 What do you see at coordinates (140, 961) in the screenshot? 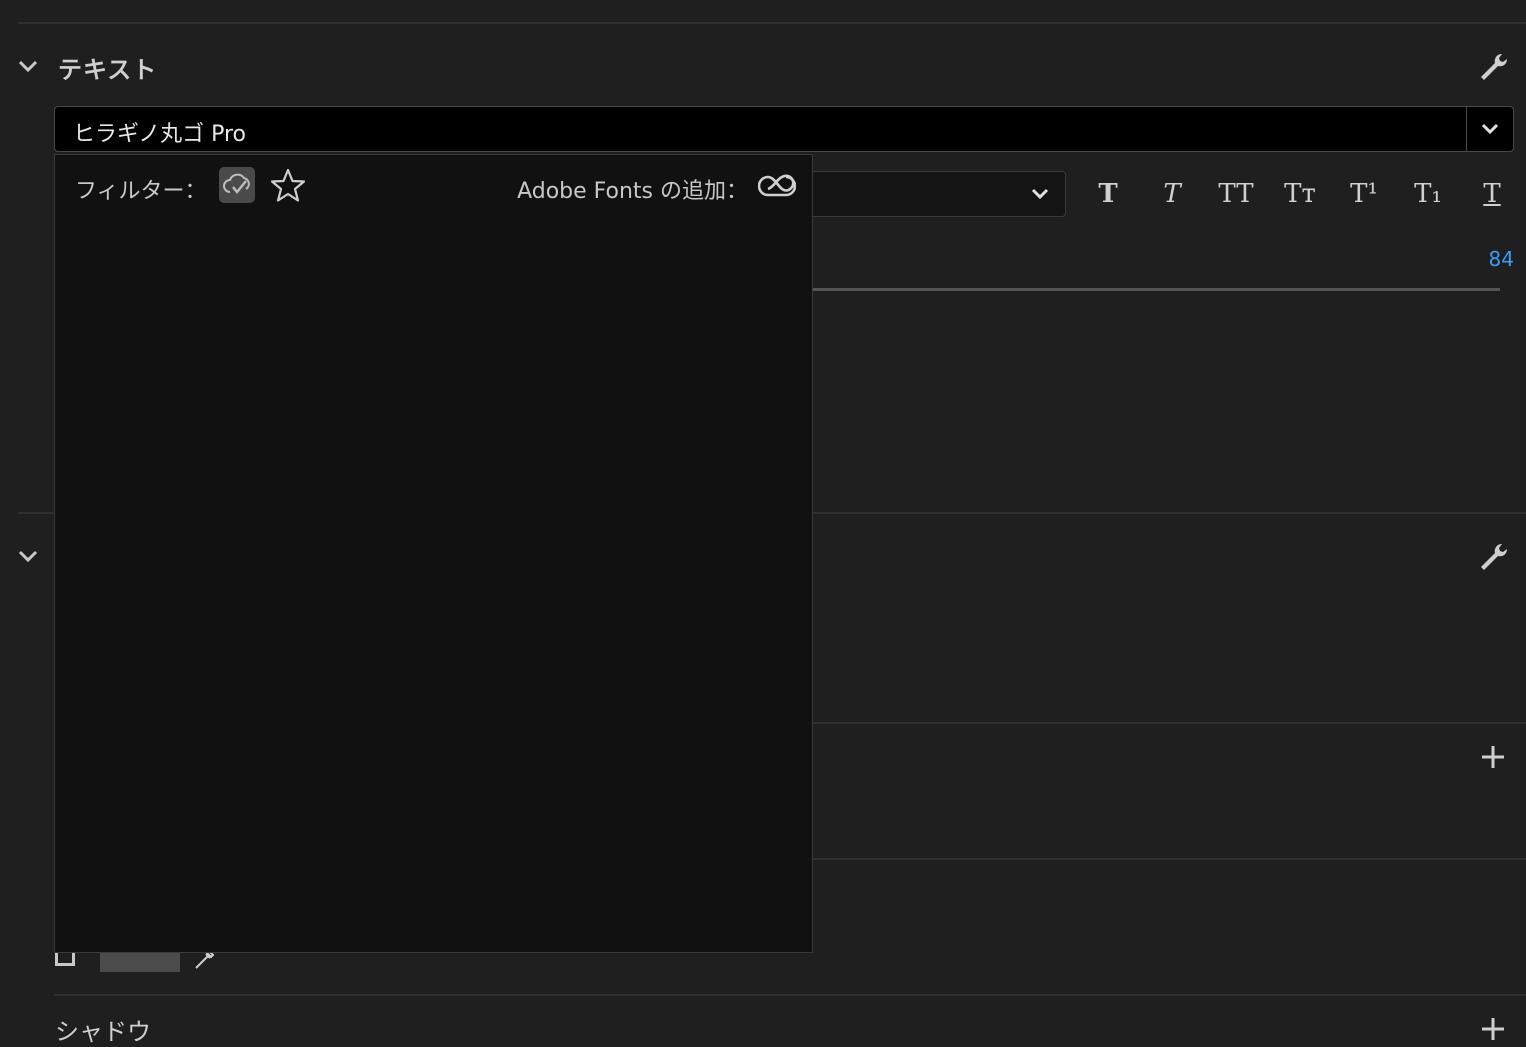
I see `color-swatch` at bounding box center [140, 961].